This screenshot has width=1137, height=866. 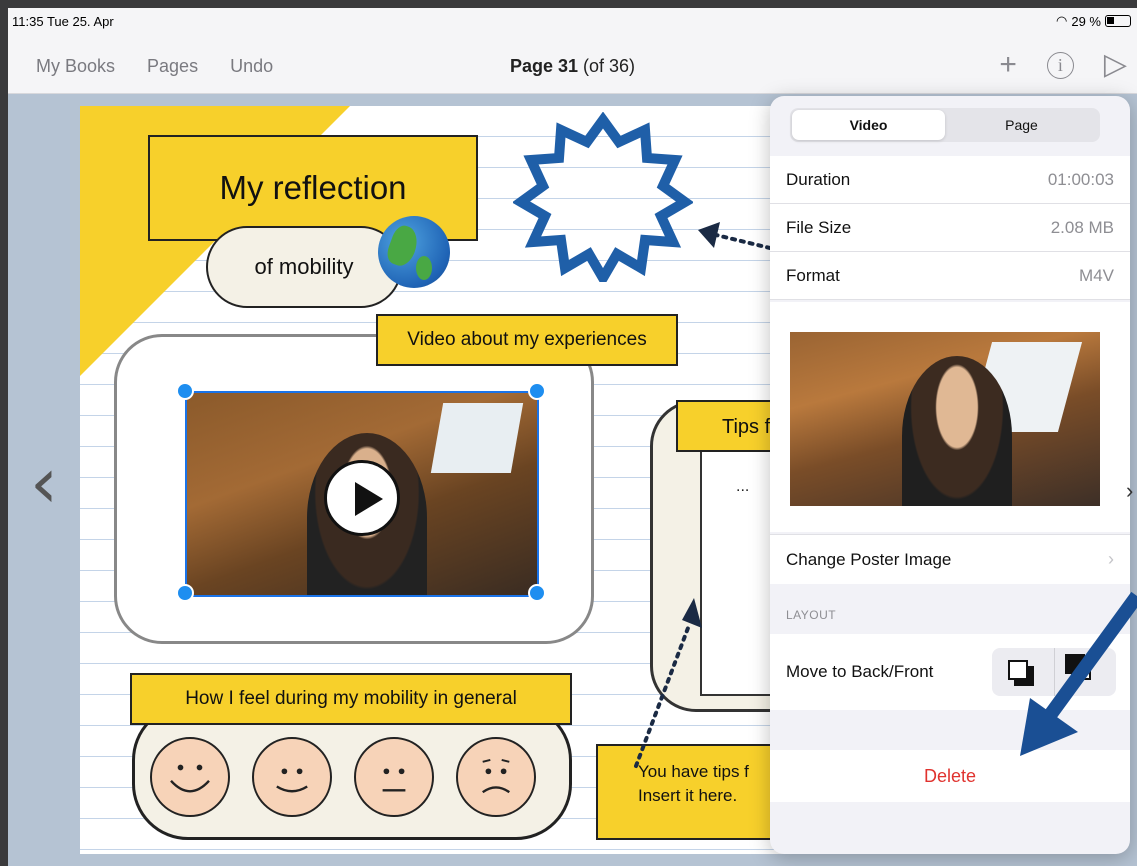 What do you see at coordinates (1129, 491) in the screenshot?
I see `next-page-icon: ›` at bounding box center [1129, 491].